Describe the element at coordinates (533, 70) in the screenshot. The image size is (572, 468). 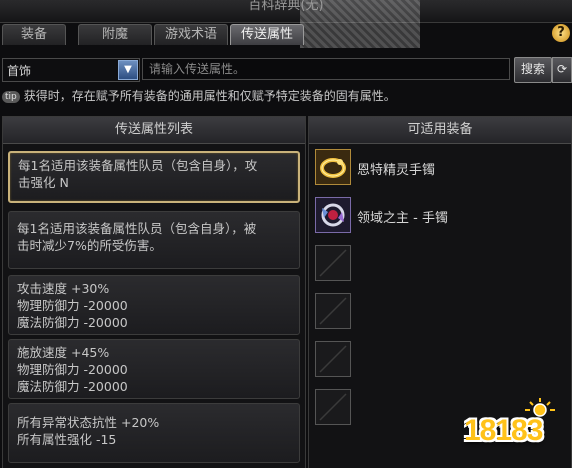
I see `search-button: 搜索` at that location.